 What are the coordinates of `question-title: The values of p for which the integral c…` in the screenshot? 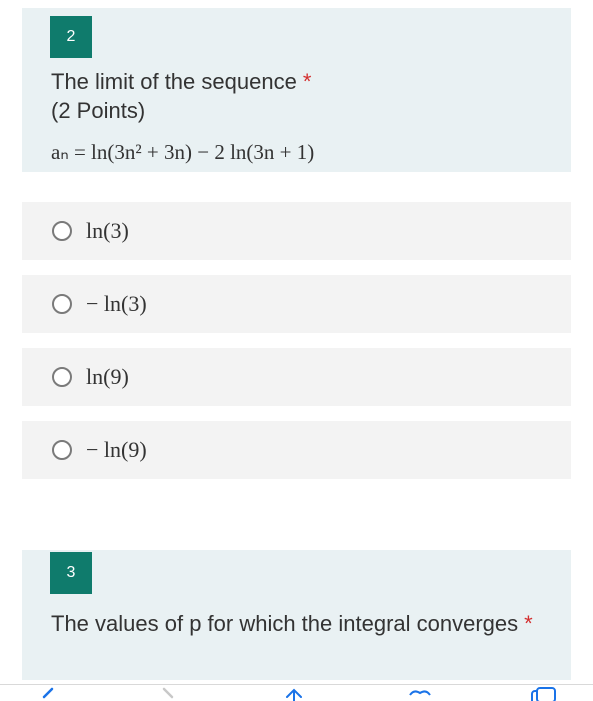 It's located at (303, 624).